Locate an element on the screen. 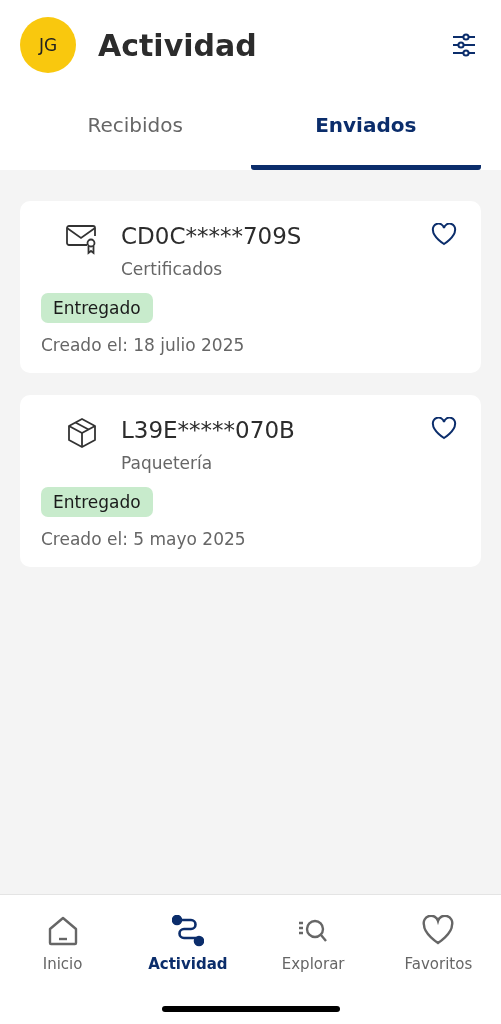  created-date: Creado el: 18 julio 2025 is located at coordinates (143, 345).